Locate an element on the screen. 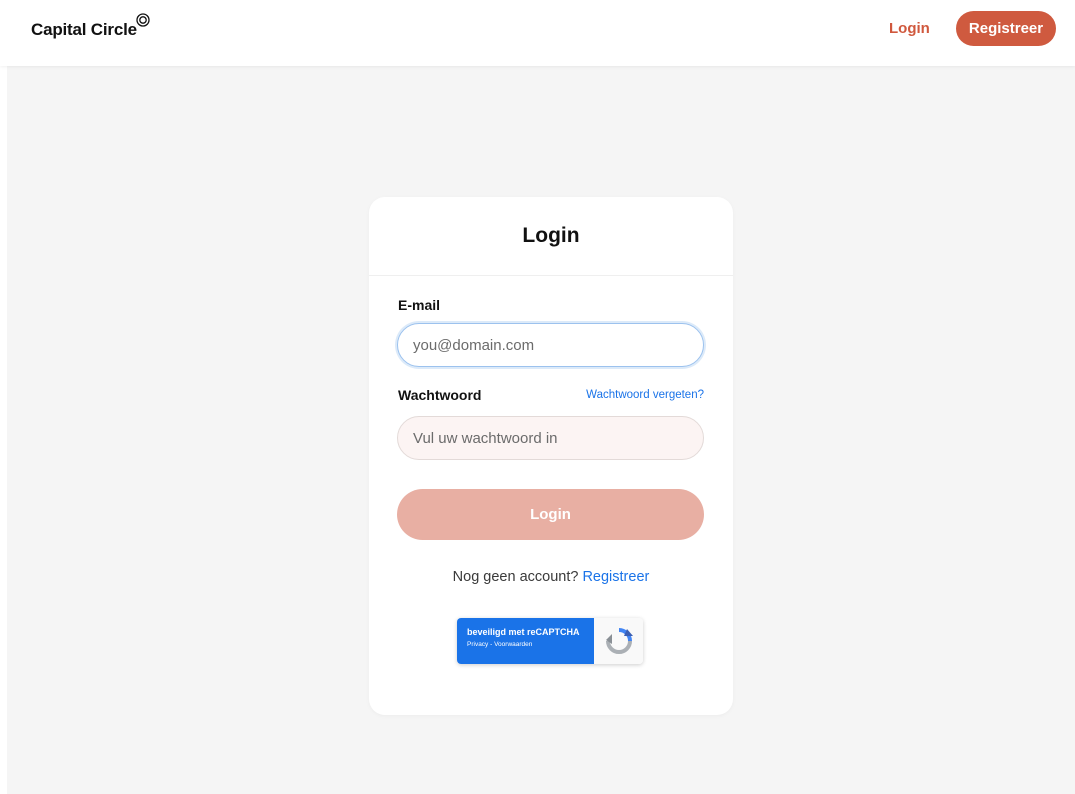  top-navigation-bar: Capital Circle Login Registreer is located at coordinates (537, 33).